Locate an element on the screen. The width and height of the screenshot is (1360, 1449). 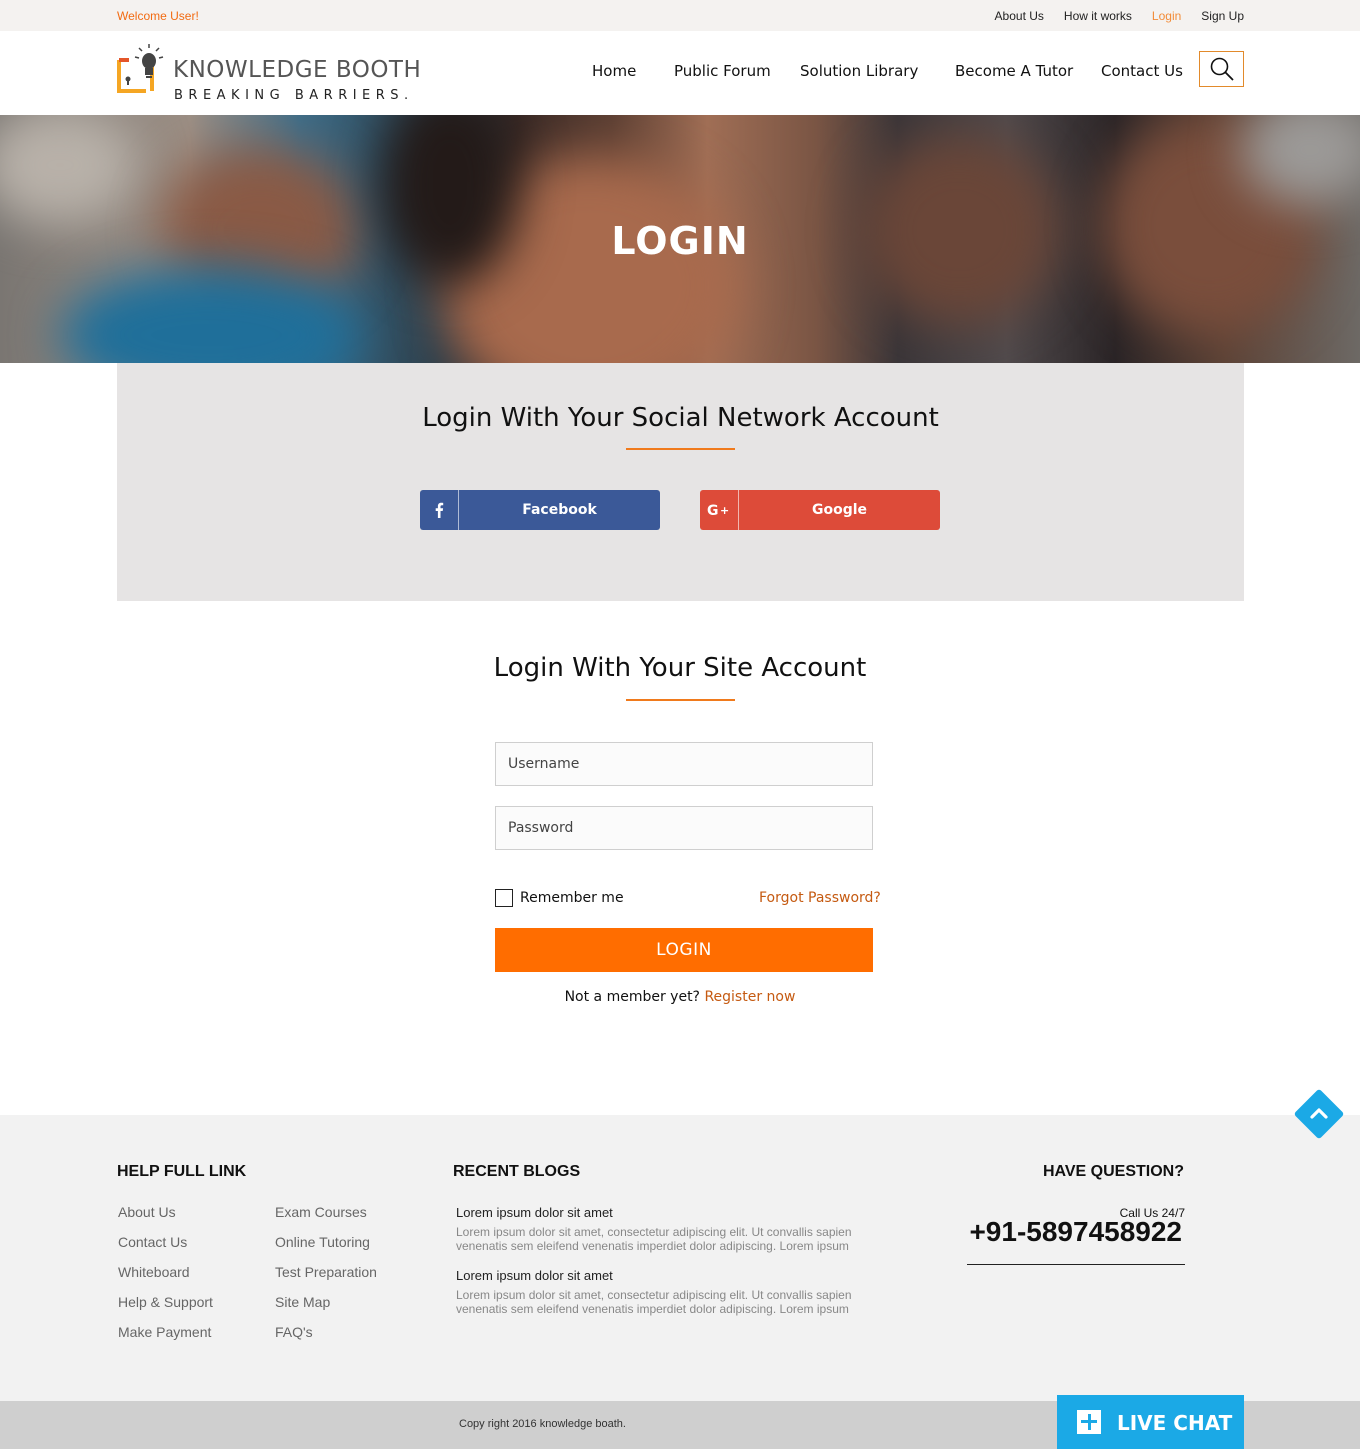
register-link: Register now is located at coordinates (749, 997).